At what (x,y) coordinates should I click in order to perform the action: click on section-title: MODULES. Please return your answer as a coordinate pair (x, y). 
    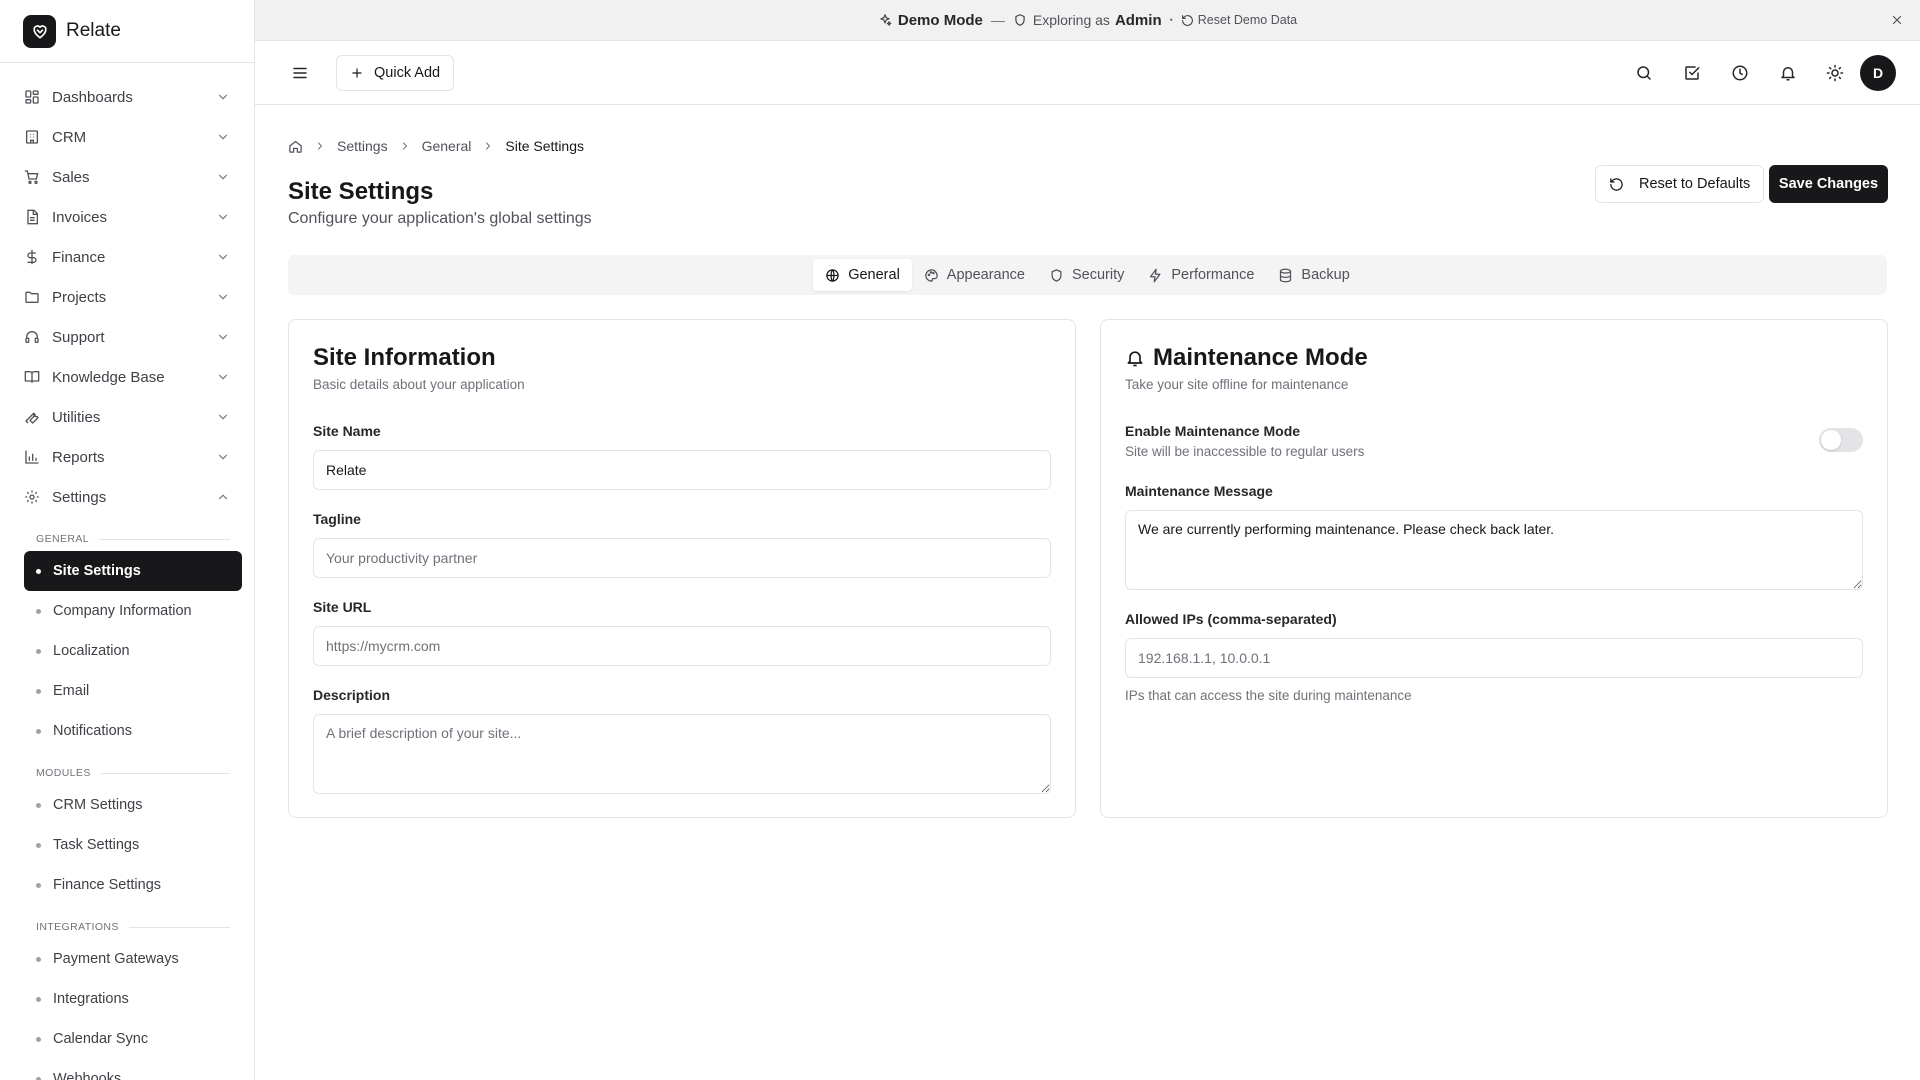
    Looking at the image, I should click on (63, 773).